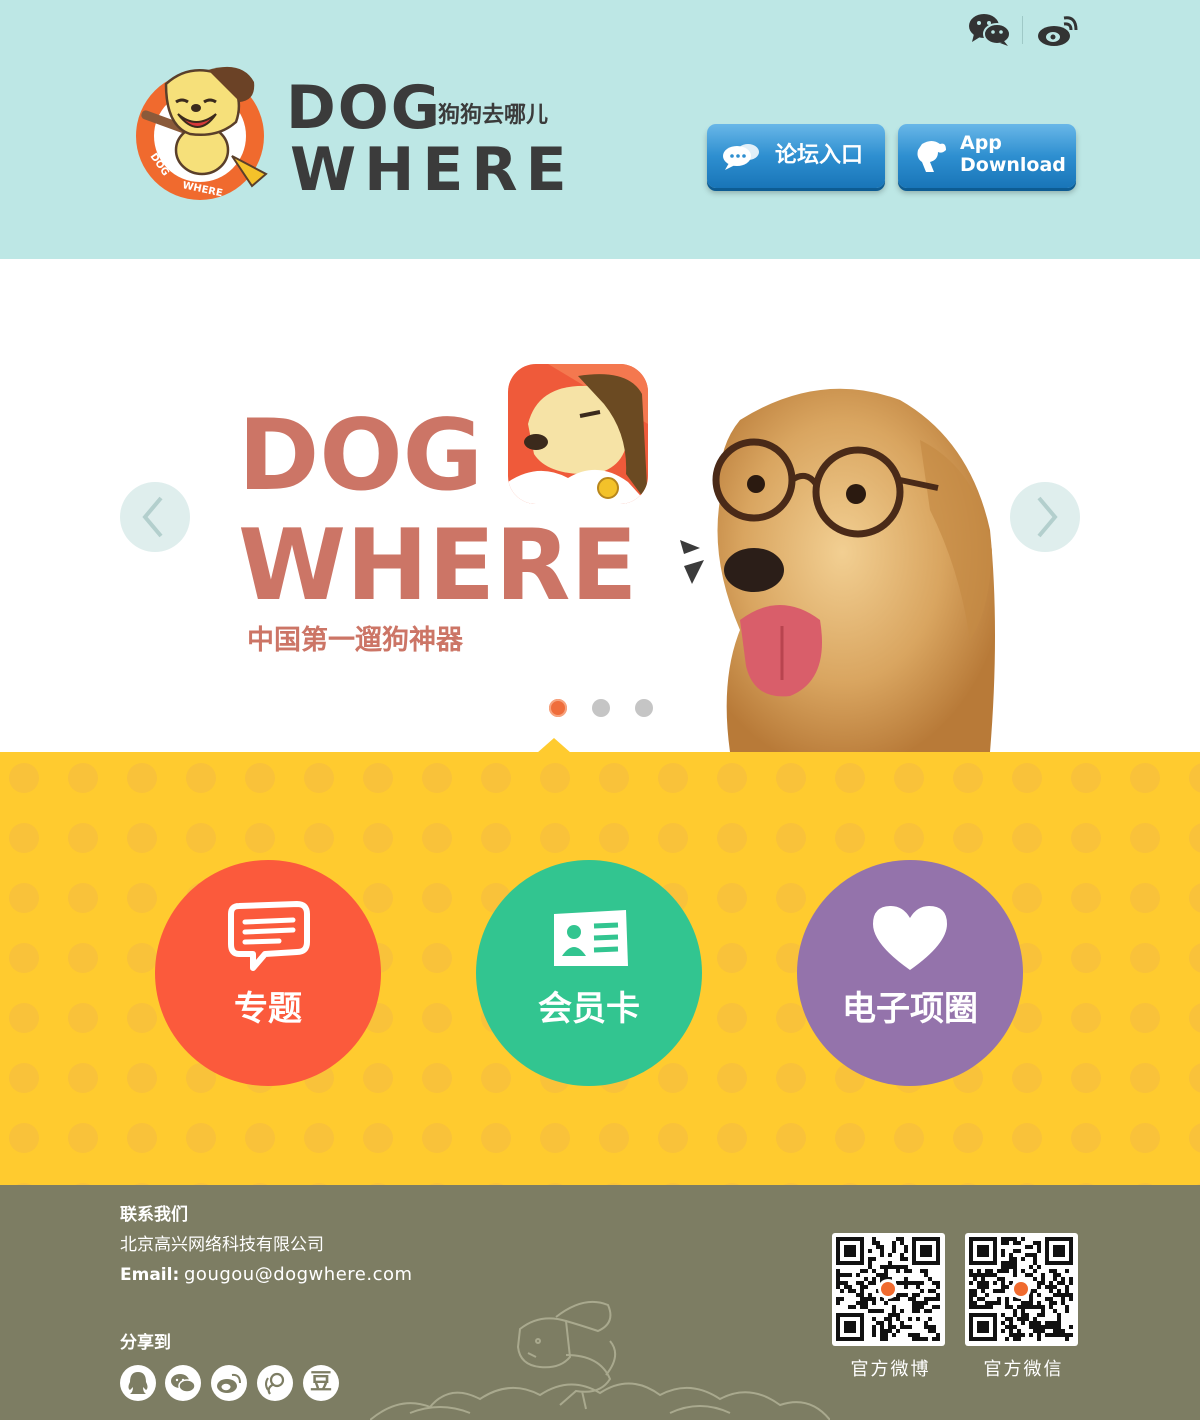 Image resolution: width=1200 pixels, height=1420 pixels. What do you see at coordinates (222, 1245) in the screenshot?
I see `company-name: 北京高兴网络科技有限公司` at bounding box center [222, 1245].